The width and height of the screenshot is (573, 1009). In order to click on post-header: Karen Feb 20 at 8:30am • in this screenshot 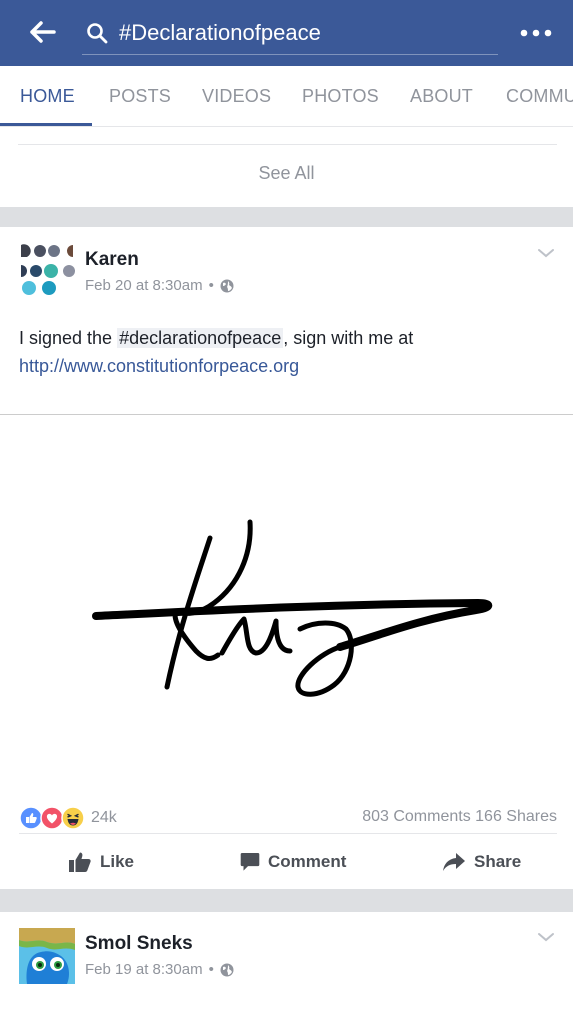, I will do `click(286, 272)`.